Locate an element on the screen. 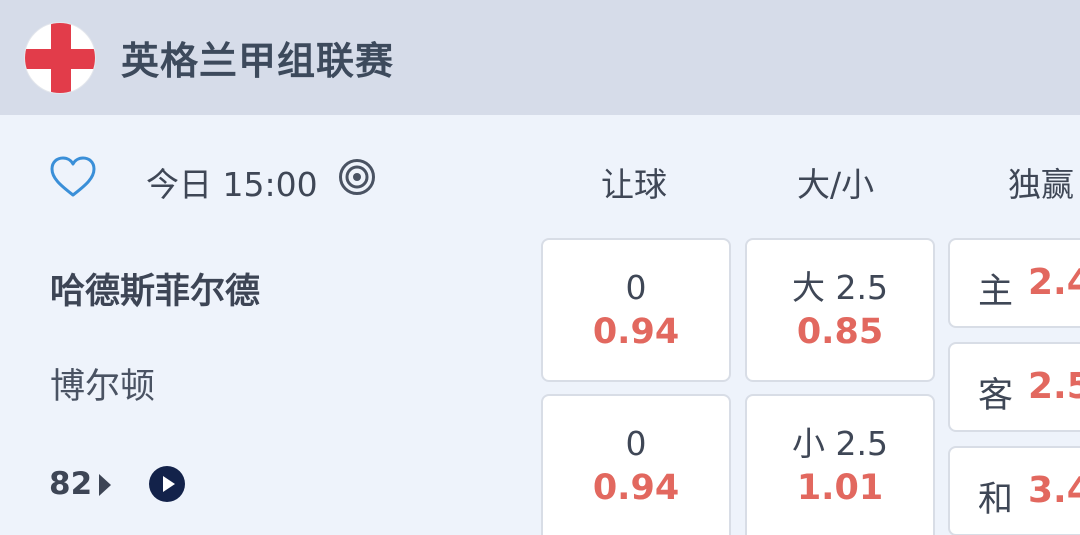  away-team-name: 博尔顿 is located at coordinates (103, 387).